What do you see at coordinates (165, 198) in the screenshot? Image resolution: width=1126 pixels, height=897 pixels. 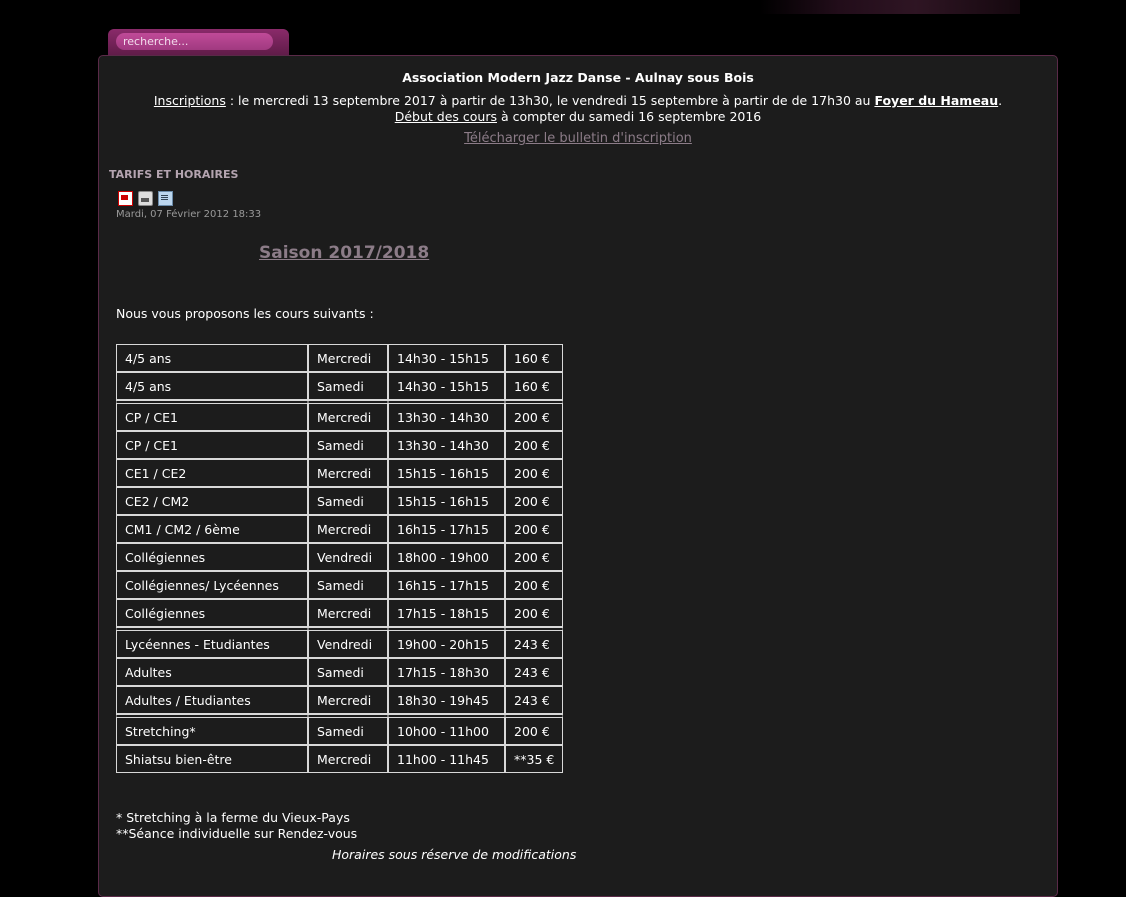 I see `email-icon` at bounding box center [165, 198].